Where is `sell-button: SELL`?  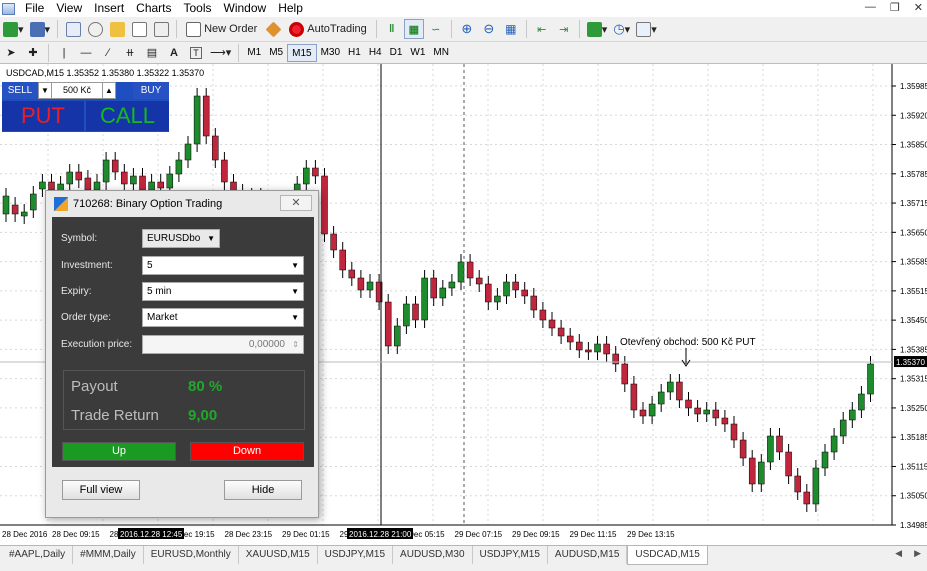
sell-button: SELL is located at coordinates (20, 90).